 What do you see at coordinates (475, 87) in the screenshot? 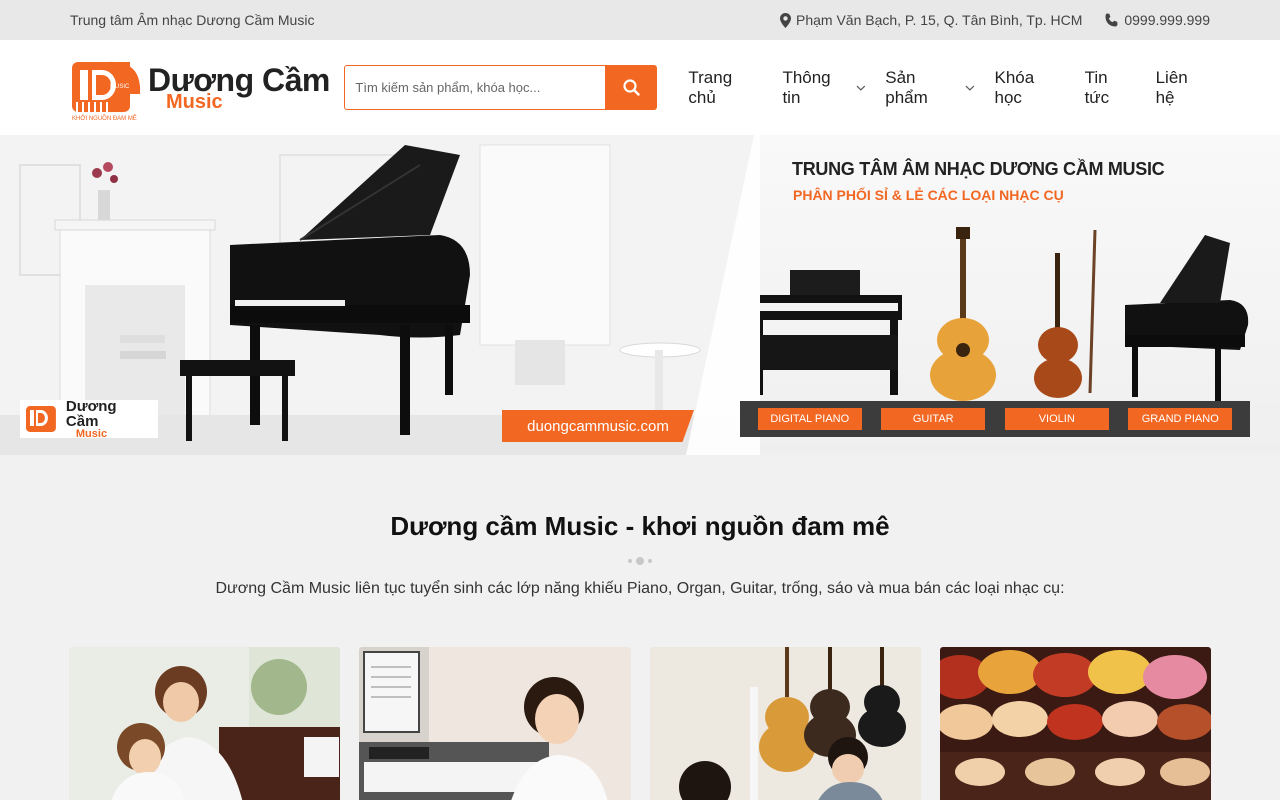
I see `search-input` at bounding box center [475, 87].